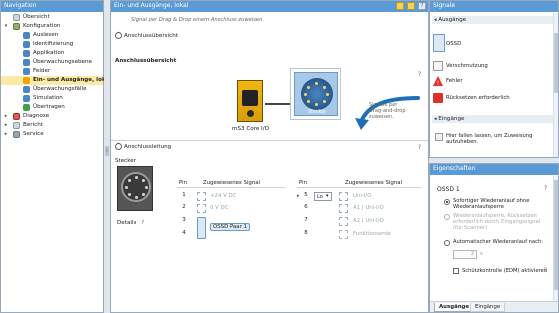  I want to click on properties-tabbar: Ausgänge Eingänge, so click(494, 306).